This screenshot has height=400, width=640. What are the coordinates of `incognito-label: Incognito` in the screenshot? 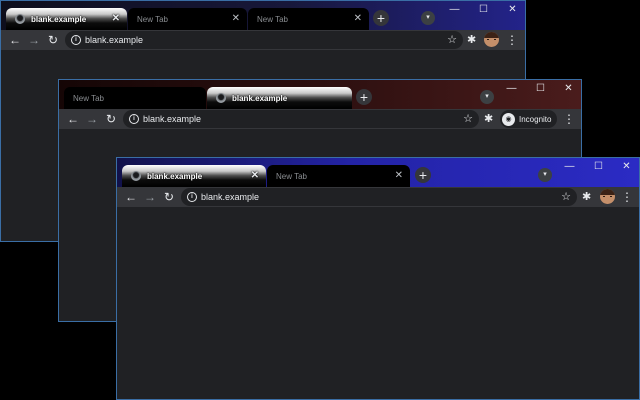 It's located at (535, 119).